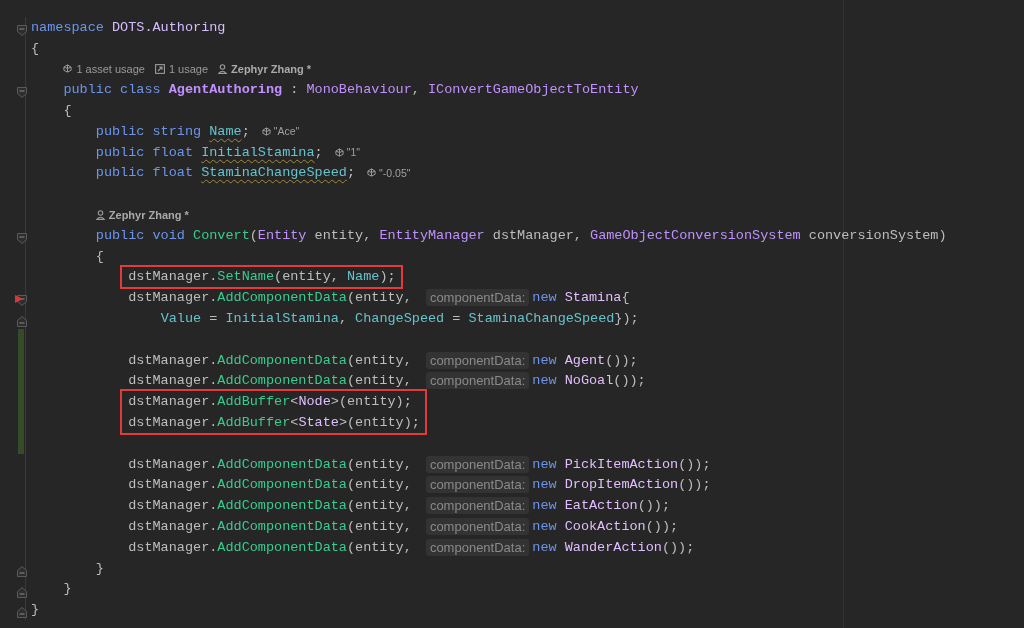  Describe the element at coordinates (253, 235) in the screenshot. I see `code-token: (` at that location.